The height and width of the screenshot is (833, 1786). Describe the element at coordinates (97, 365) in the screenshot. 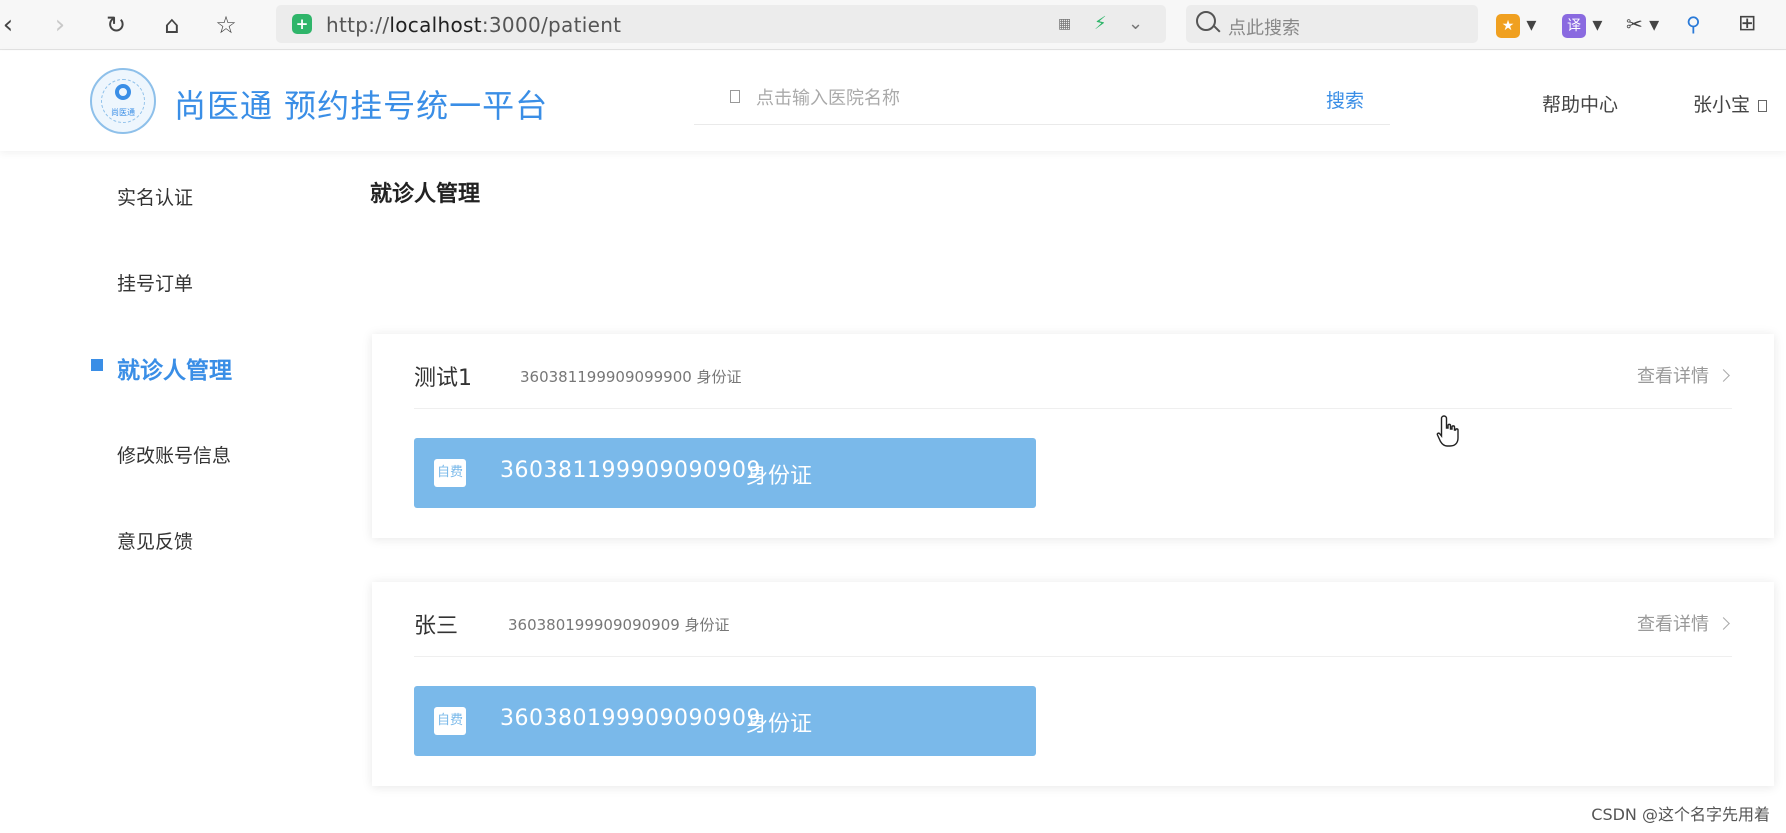

I see `active-indicator-icon` at that location.